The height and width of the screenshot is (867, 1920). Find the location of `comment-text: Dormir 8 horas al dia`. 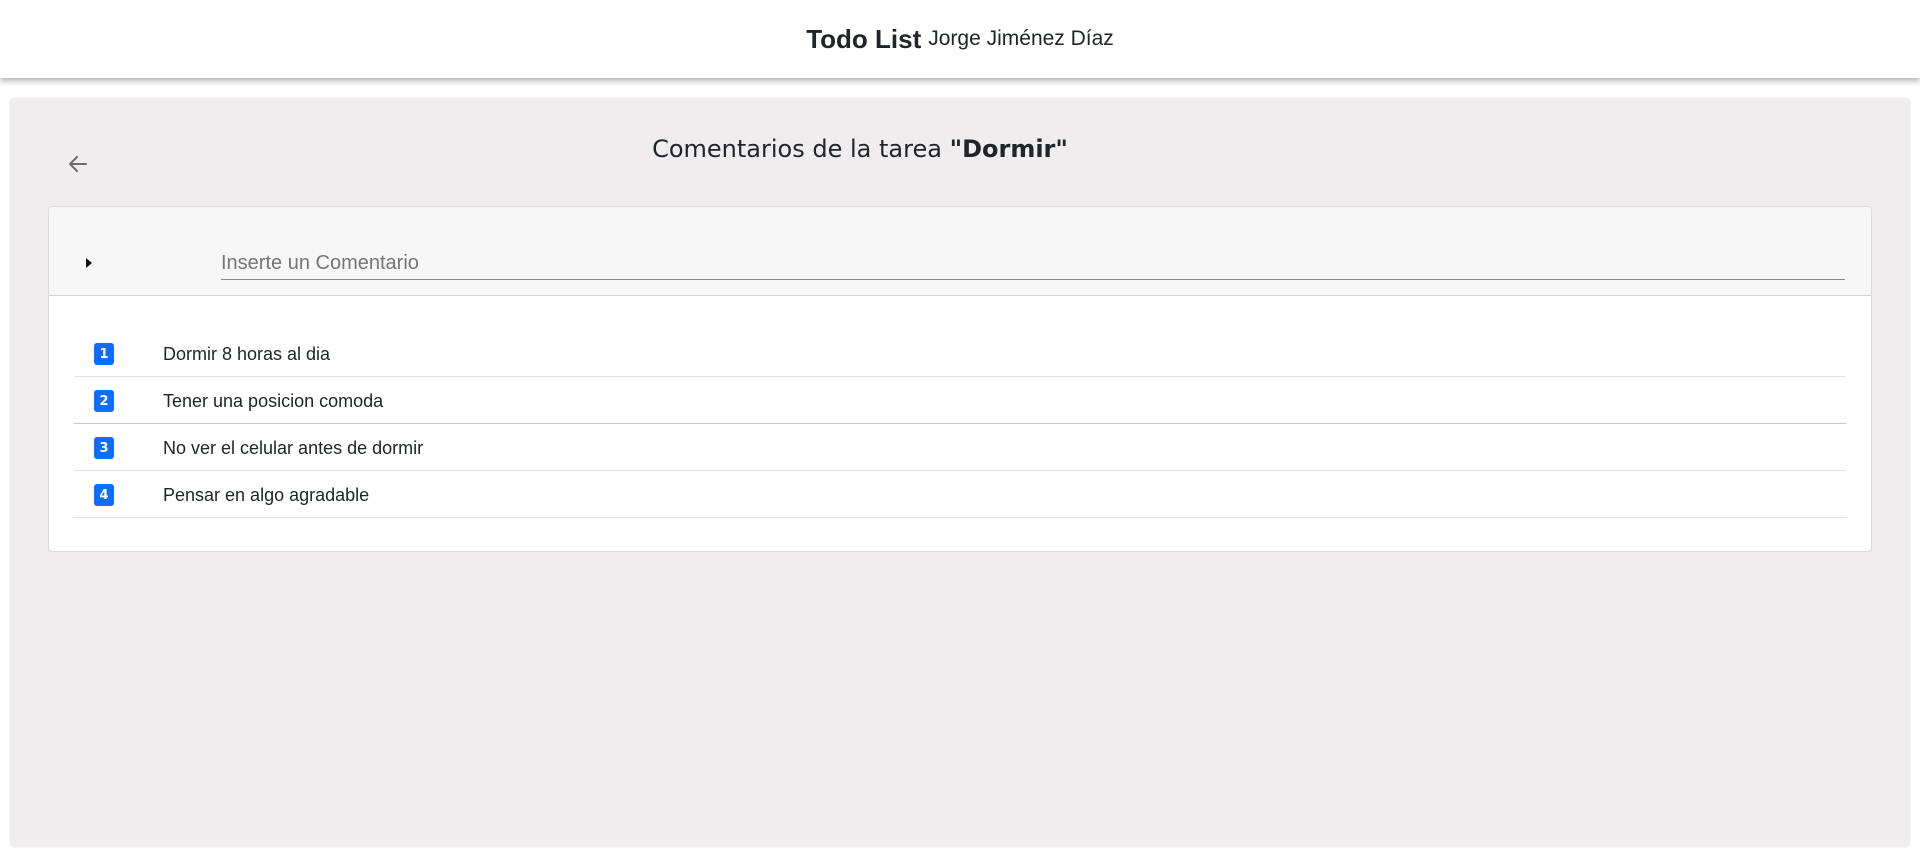

comment-text: Dormir 8 horas al dia is located at coordinates (247, 354).